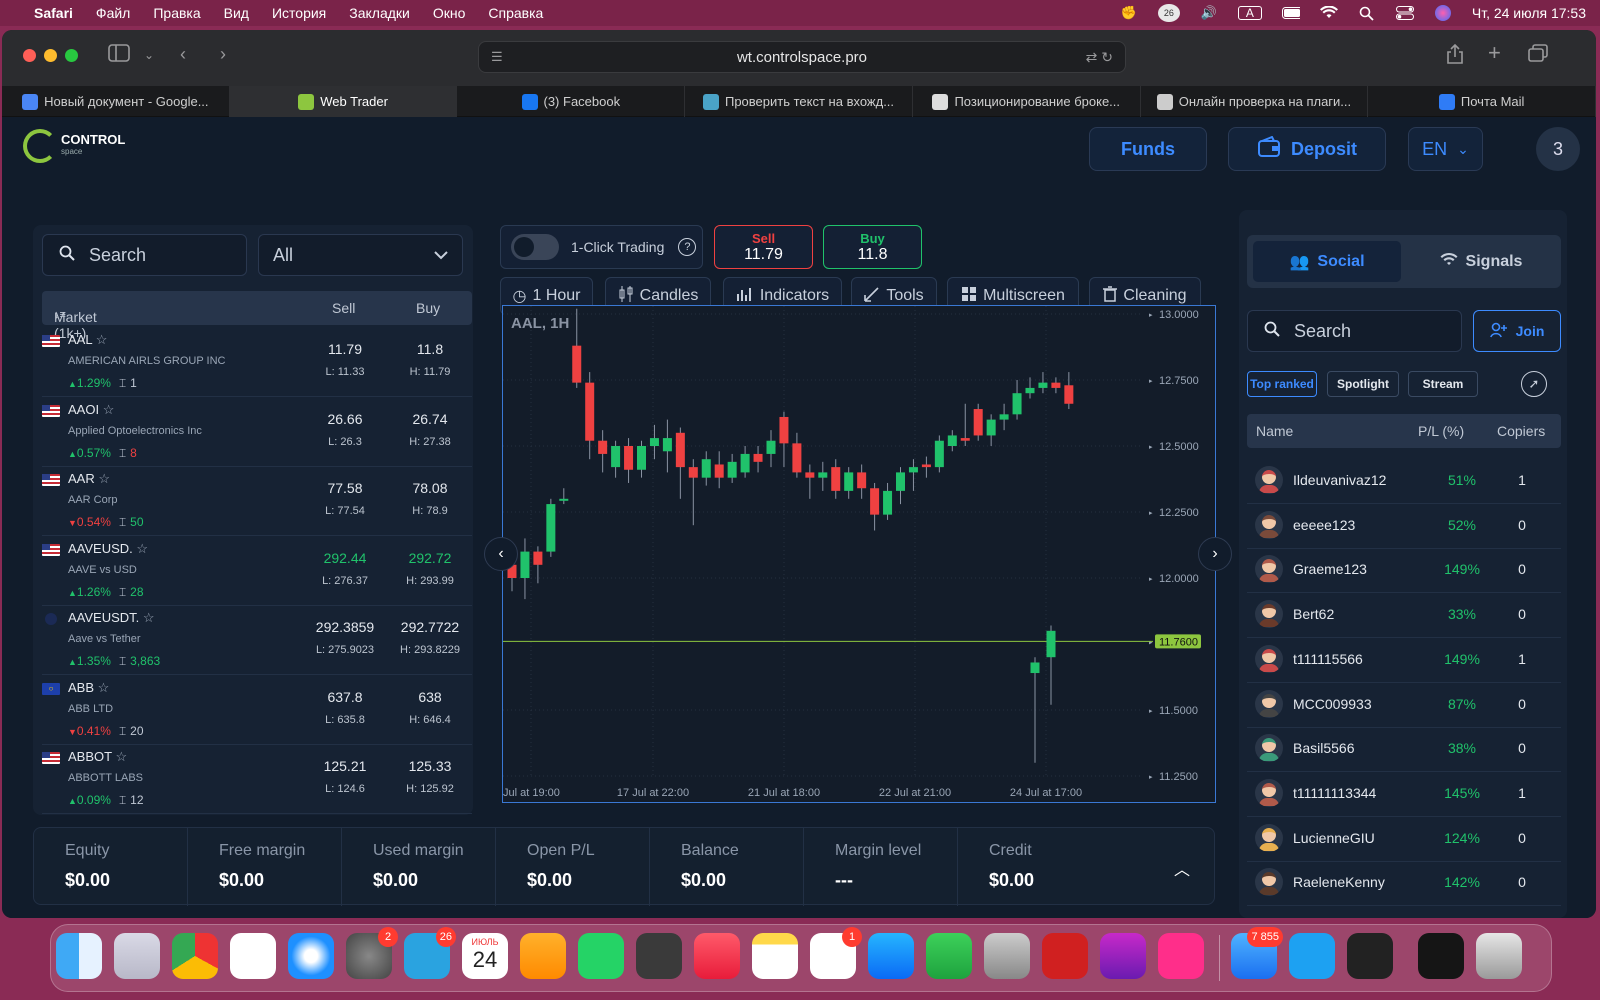  I want to click on calculator-icon, so click(659, 956).